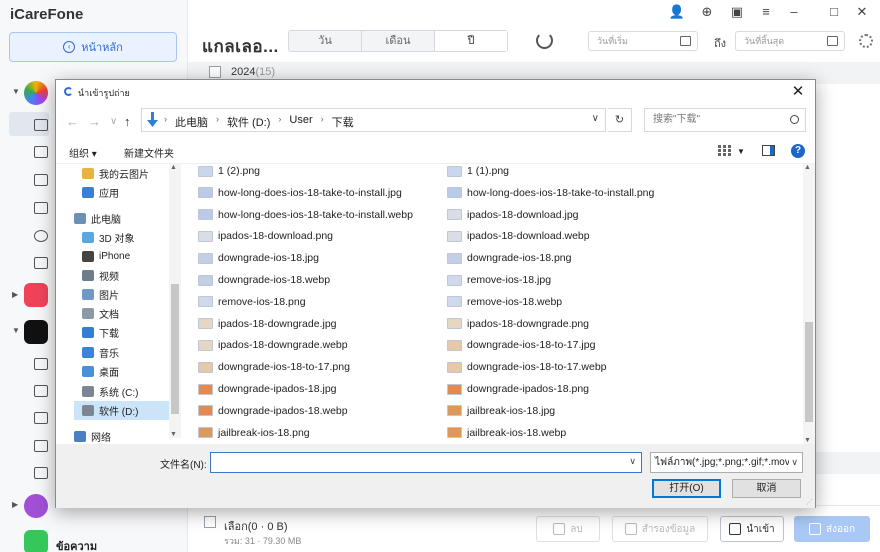 The image size is (880, 552). I want to click on view-options-icon, so click(724, 150).